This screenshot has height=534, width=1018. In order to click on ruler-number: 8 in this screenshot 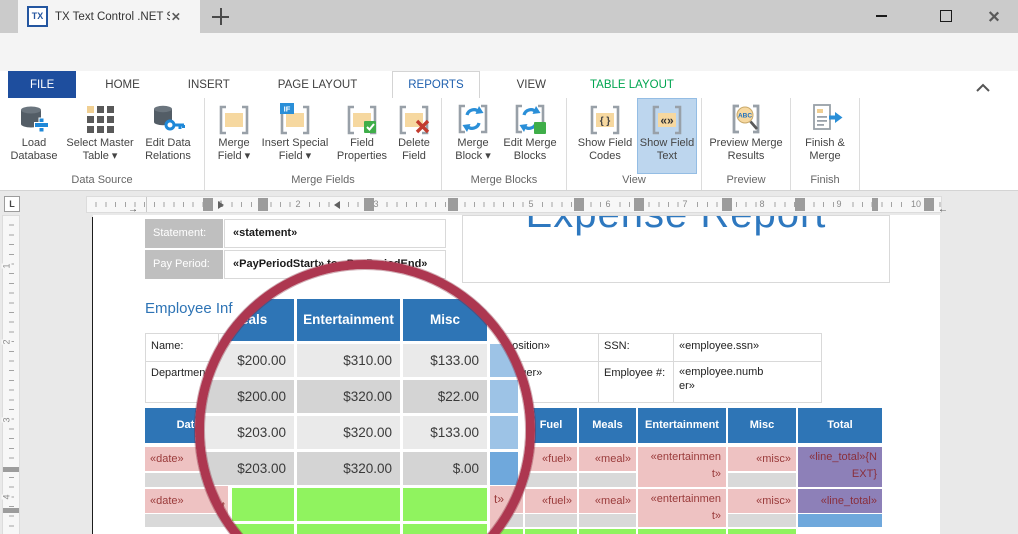, I will do `click(762, 204)`.